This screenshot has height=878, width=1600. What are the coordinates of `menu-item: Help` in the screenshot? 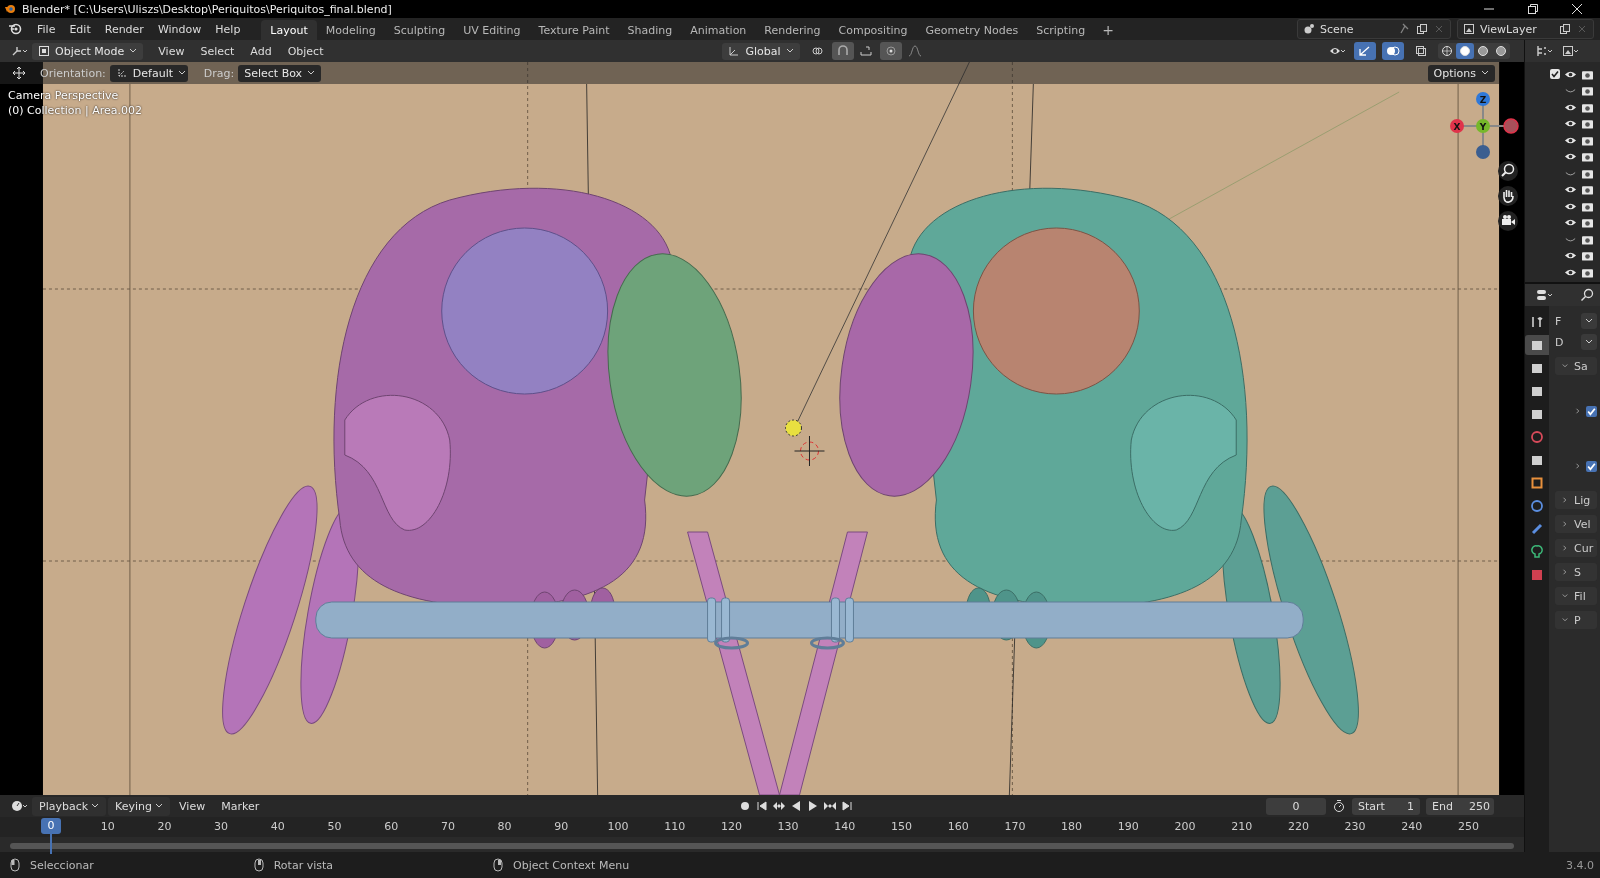 It's located at (228, 29).